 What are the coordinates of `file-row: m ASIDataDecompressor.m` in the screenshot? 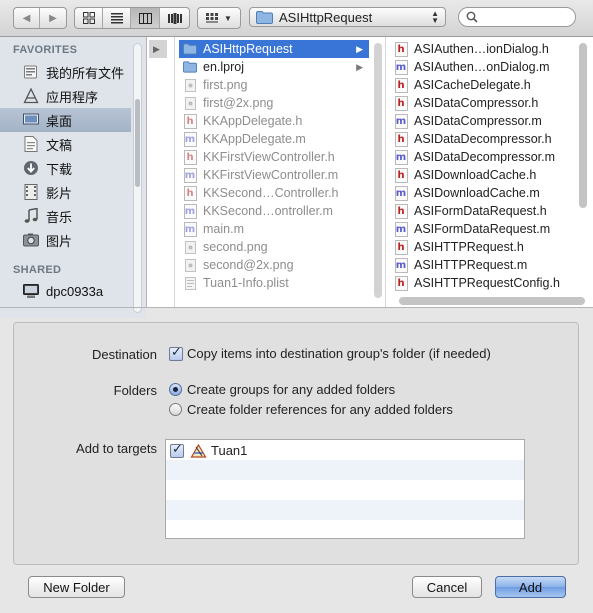 It's located at (485, 157).